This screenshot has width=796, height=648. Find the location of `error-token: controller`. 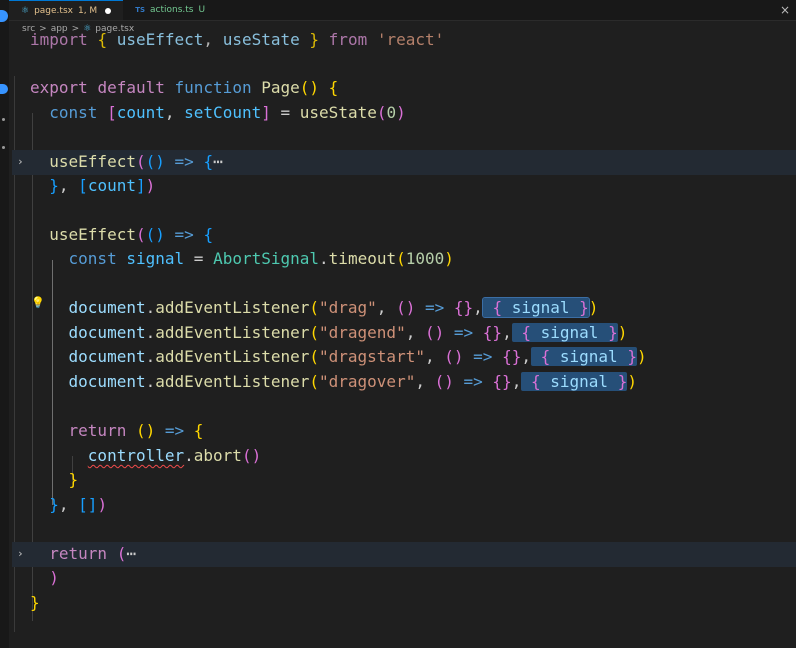

error-token: controller is located at coordinates (136, 455).